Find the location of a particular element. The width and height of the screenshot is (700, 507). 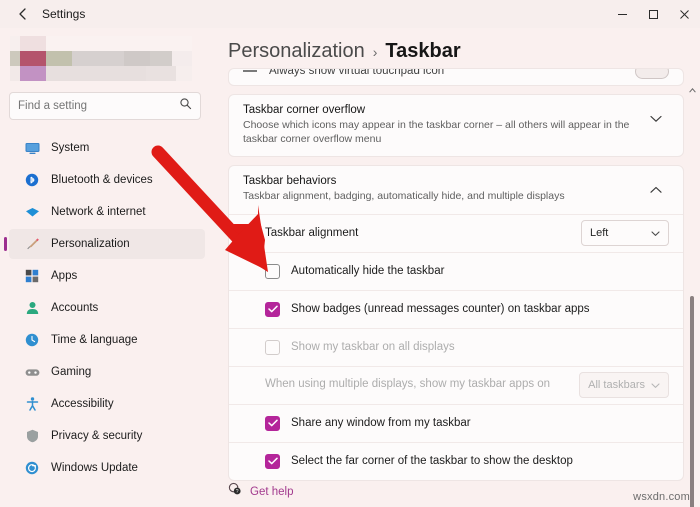

share-window-label: Share any window from my taskbar is located at coordinates (381, 423).